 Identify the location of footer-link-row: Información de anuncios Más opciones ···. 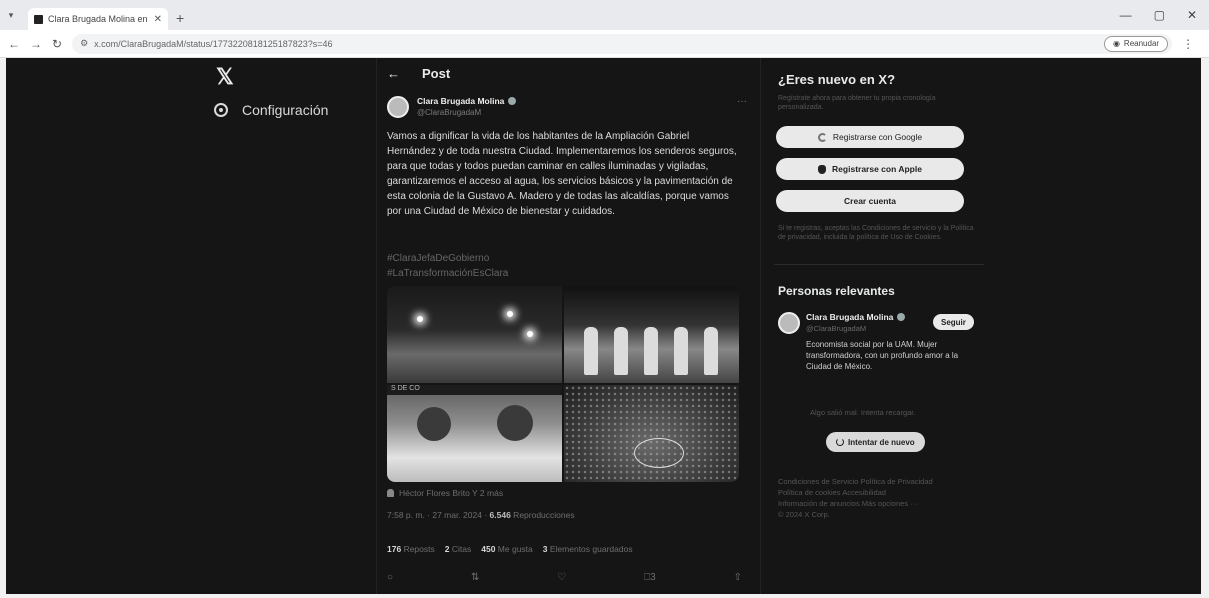
(873, 503).